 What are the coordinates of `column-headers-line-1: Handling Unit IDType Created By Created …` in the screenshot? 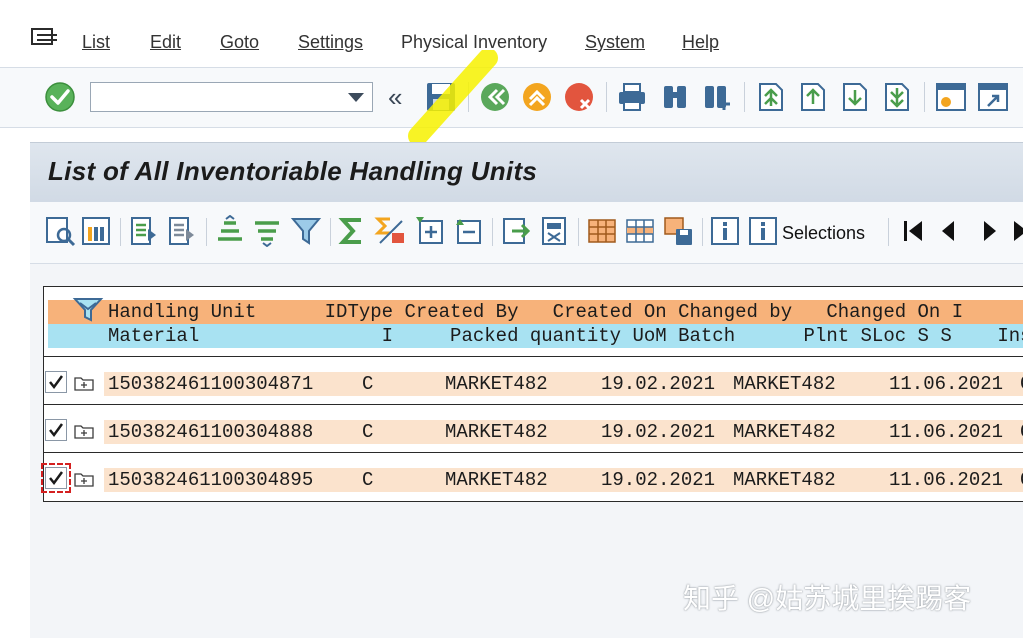 It's located at (536, 312).